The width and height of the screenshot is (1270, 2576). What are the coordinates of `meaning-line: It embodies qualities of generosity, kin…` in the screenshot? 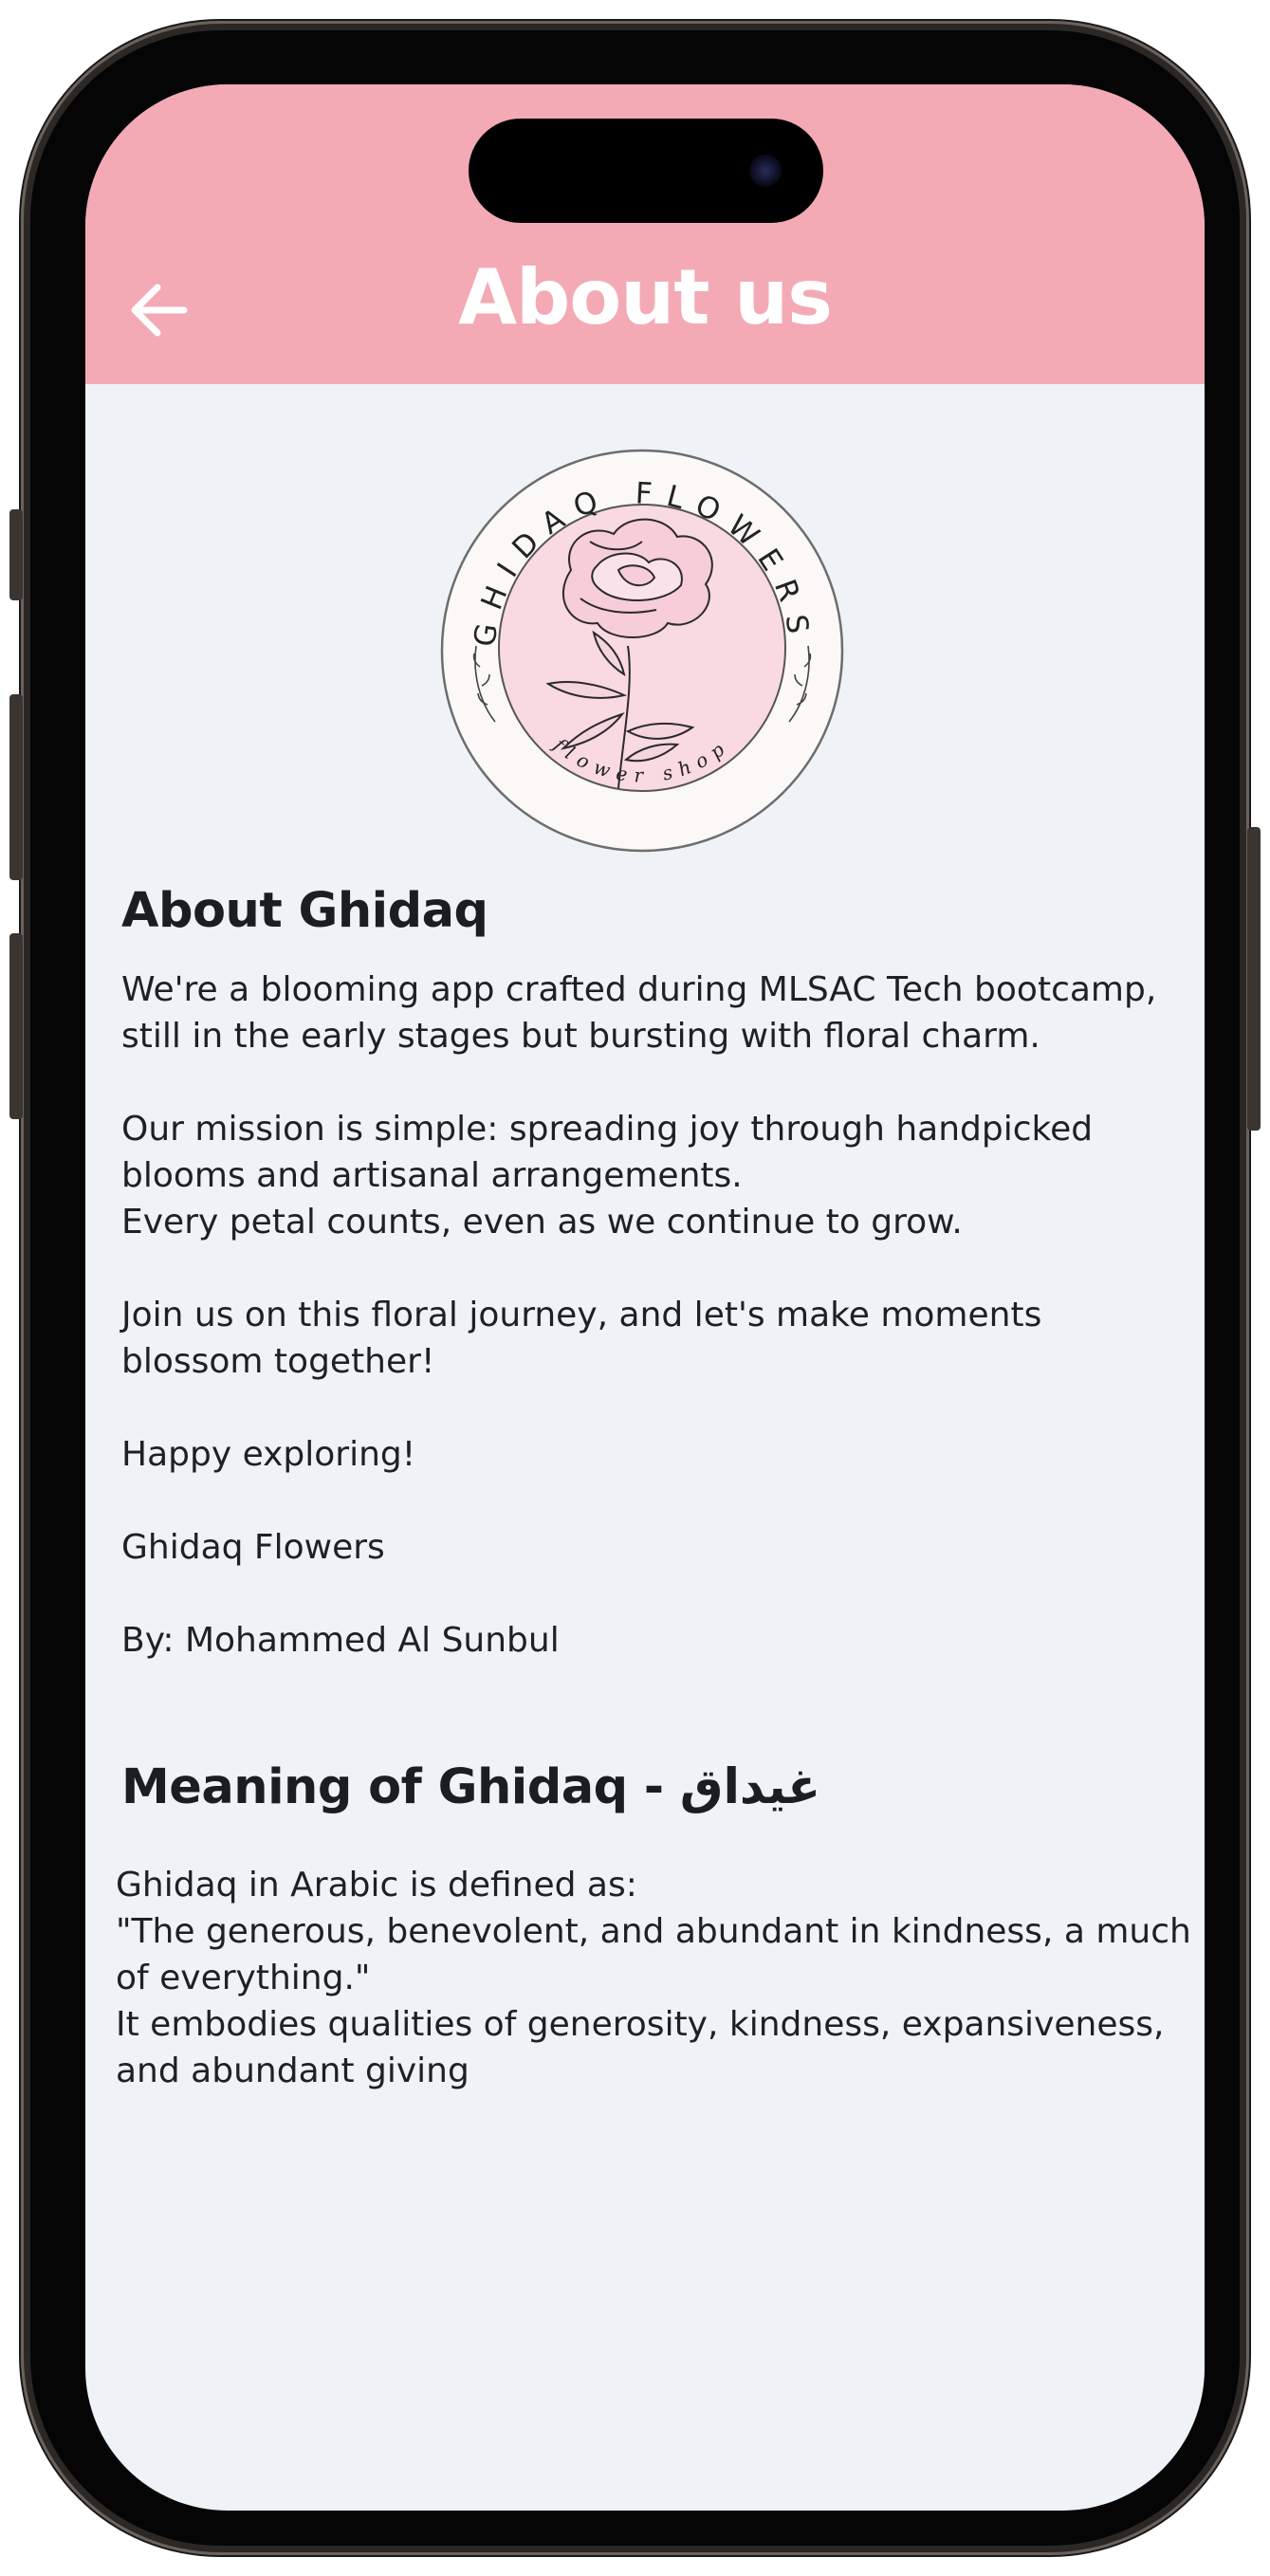 It's located at (640, 2024).